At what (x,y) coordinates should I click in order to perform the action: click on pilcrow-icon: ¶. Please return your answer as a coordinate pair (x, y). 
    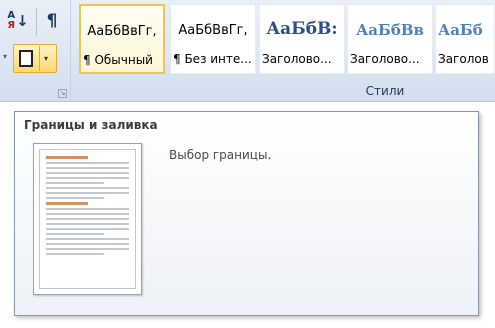
    Looking at the image, I should click on (52, 21).